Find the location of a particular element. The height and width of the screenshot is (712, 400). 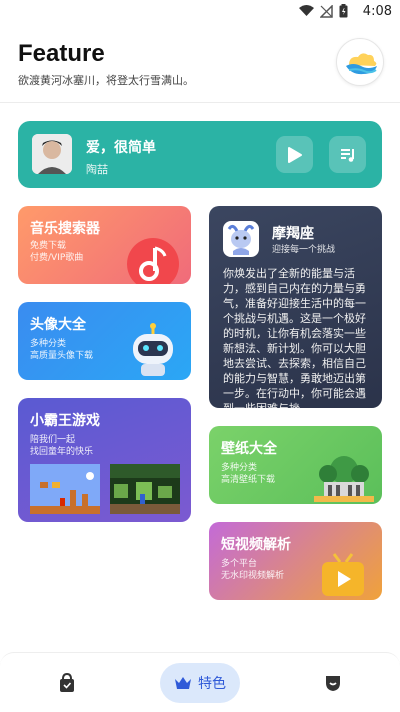

play-icon is located at coordinates (294, 154).